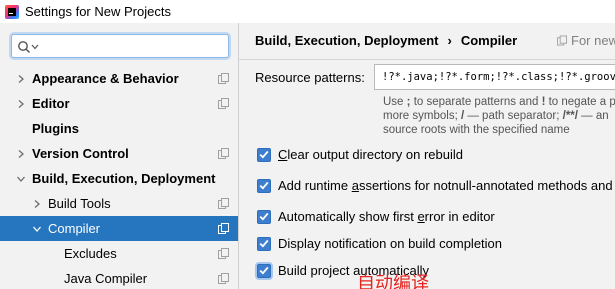 This screenshot has width=615, height=289. I want to click on option-label: Display notification on build completion, so click(390, 243).